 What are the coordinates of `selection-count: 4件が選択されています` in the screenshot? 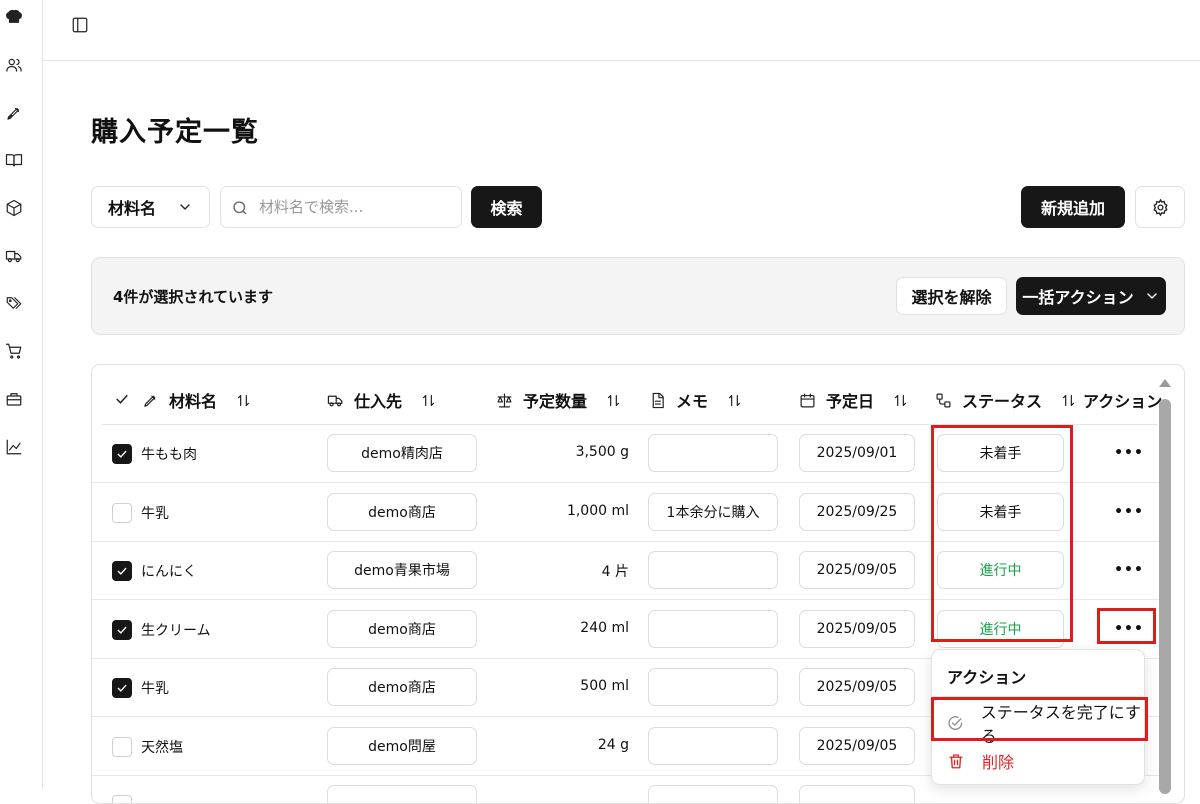 It's located at (193, 297).